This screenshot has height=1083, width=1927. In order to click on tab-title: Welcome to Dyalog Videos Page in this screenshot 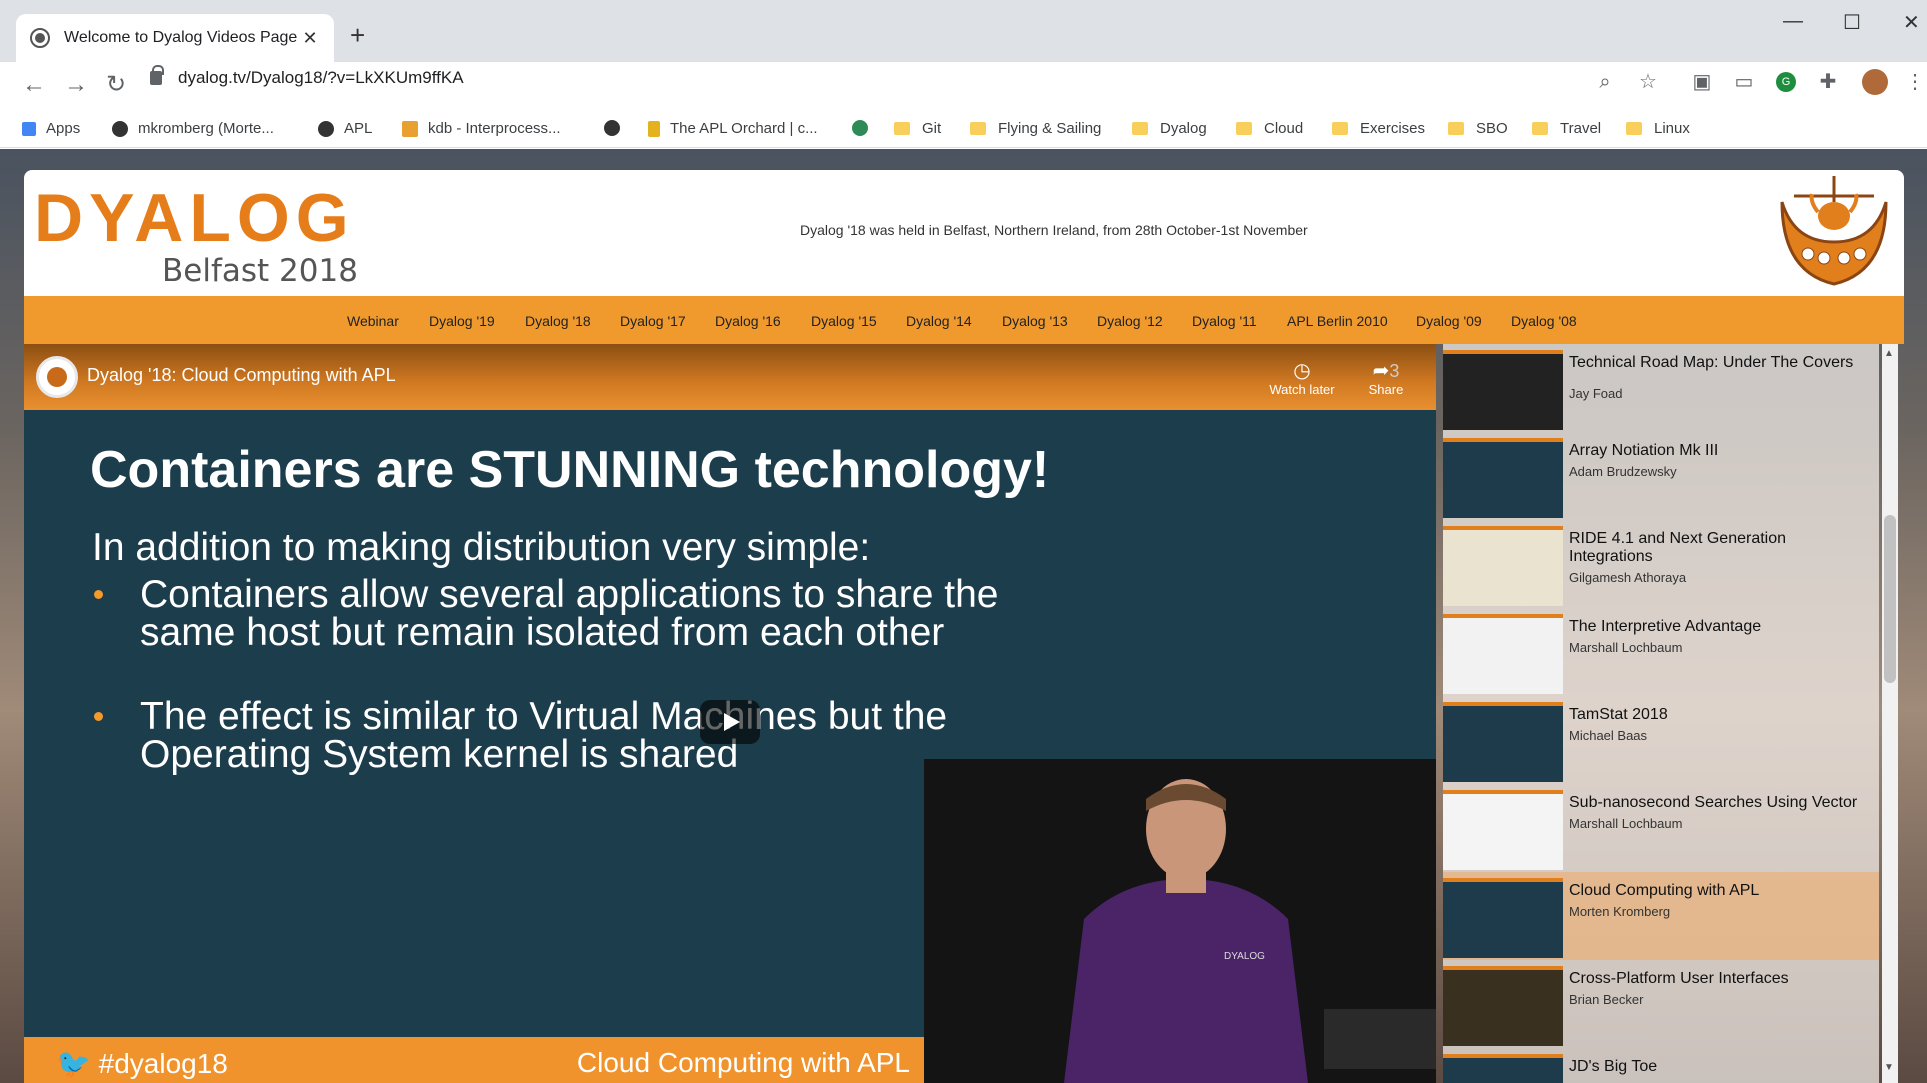, I will do `click(181, 37)`.